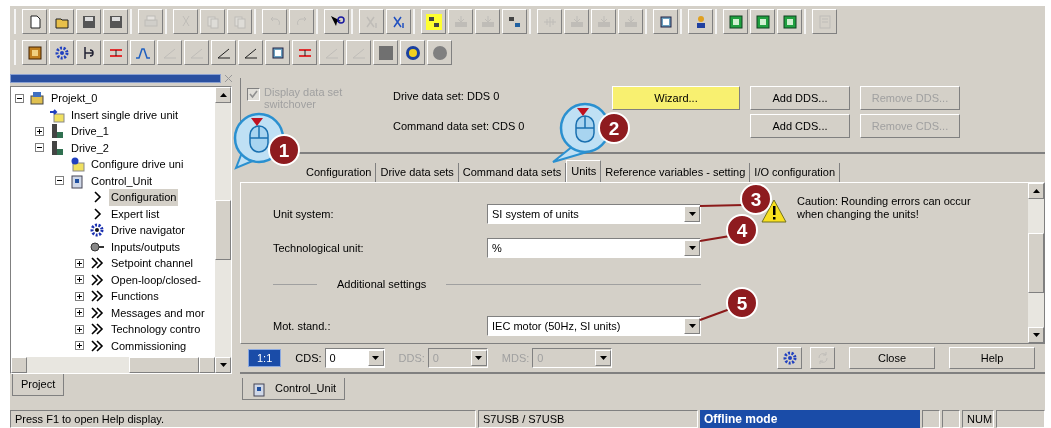 This screenshot has width=1051, height=428. Describe the element at coordinates (810, 419) in the screenshot. I see `status-mode: Offline mode` at that location.